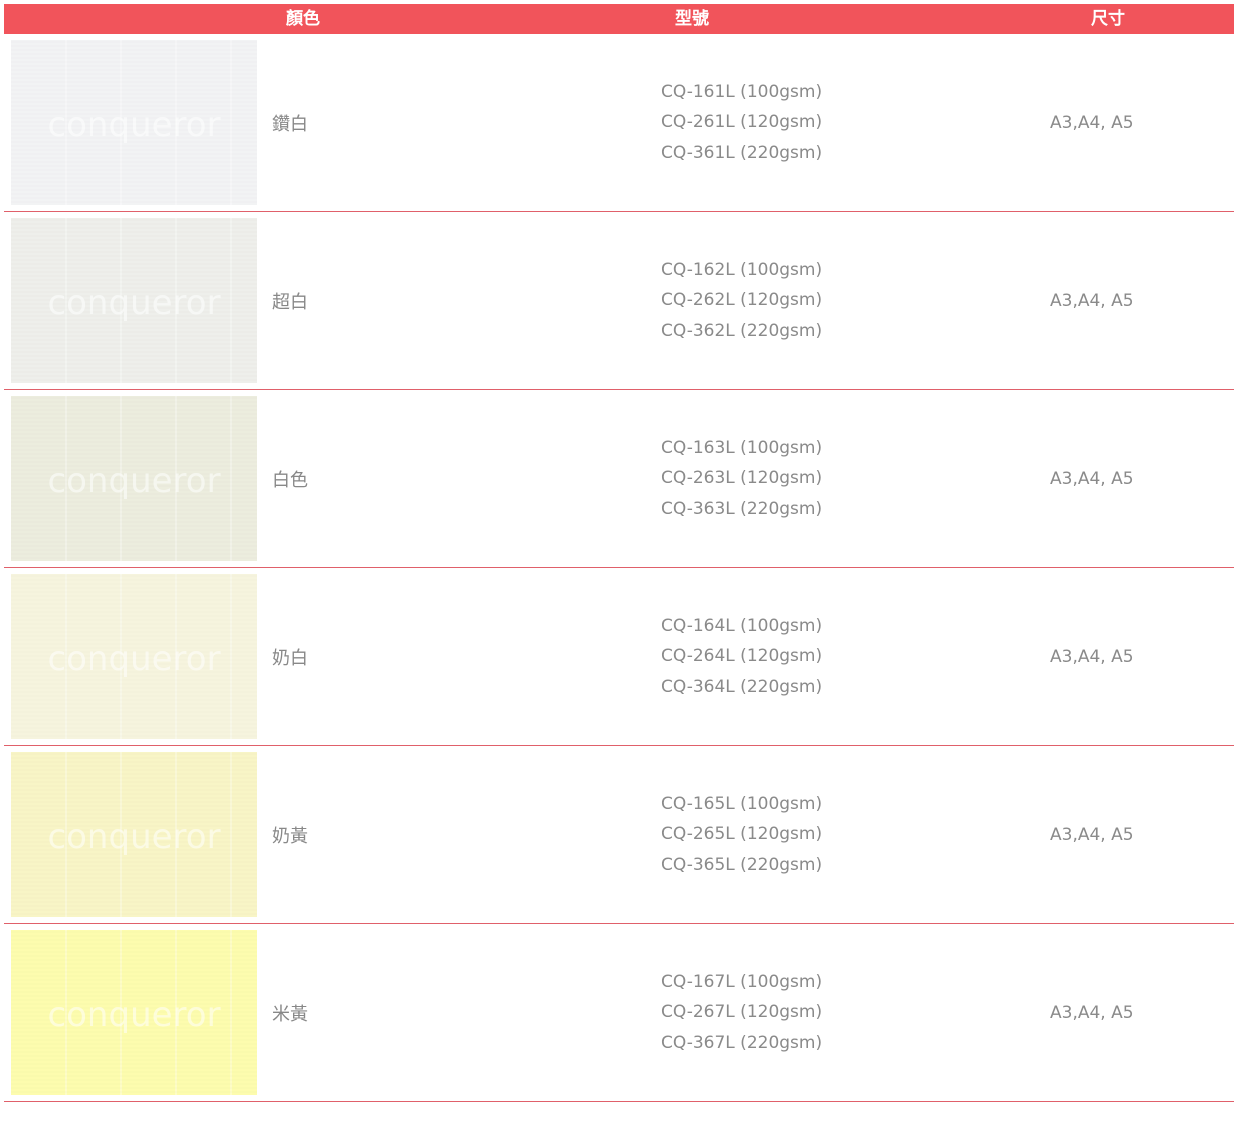 The height and width of the screenshot is (1124, 1234). What do you see at coordinates (742, 981) in the screenshot?
I see `model-code: CQ-167L (100gsm)` at bounding box center [742, 981].